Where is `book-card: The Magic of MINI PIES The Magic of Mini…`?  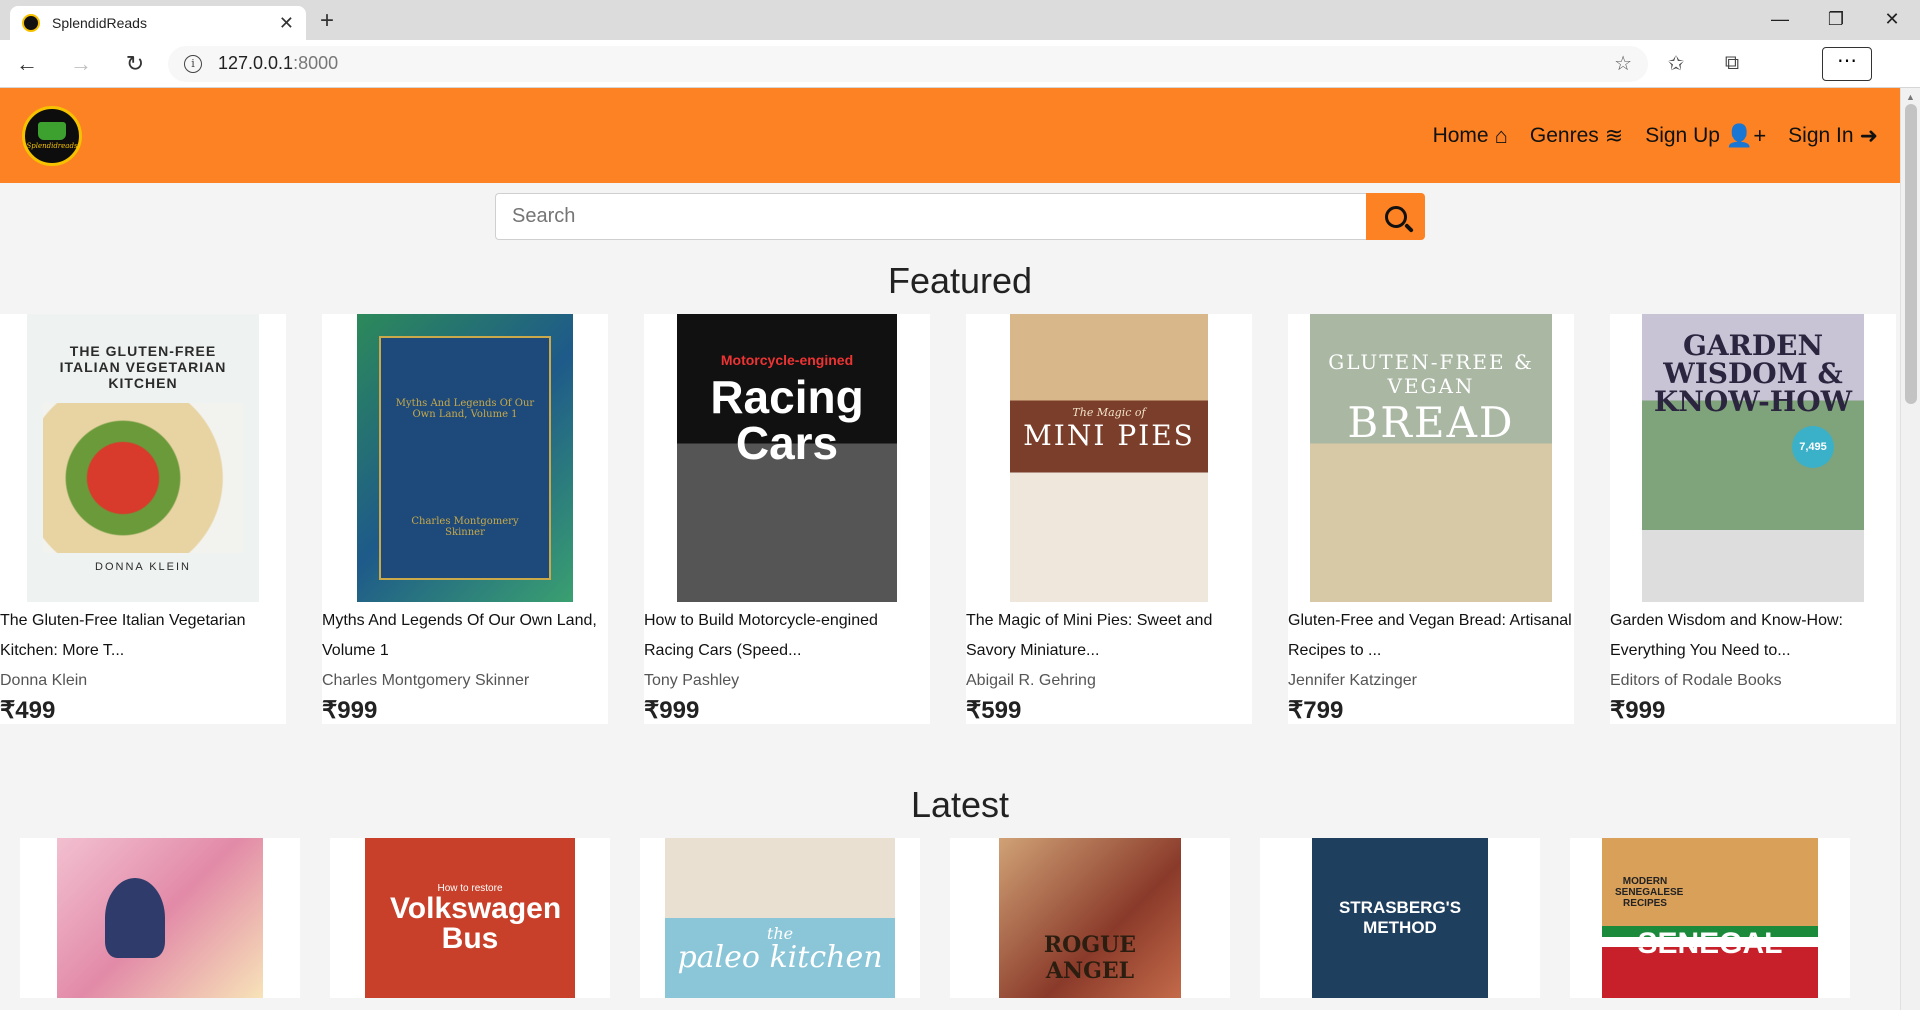
book-card: The Magic of MINI PIES The Magic of Mini… is located at coordinates (1109, 519).